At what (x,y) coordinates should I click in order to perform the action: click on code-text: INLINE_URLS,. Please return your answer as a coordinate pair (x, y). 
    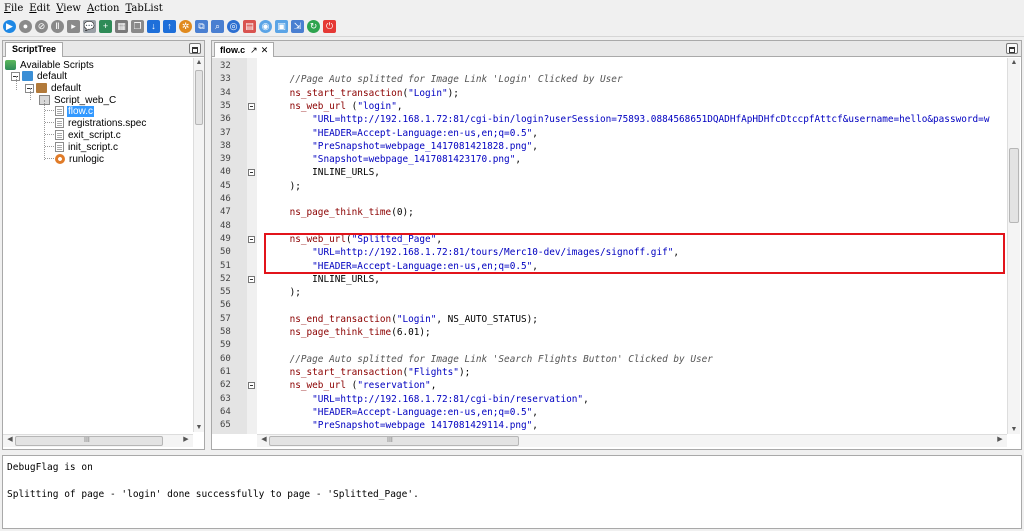
    Looking at the image, I should click on (323, 172).